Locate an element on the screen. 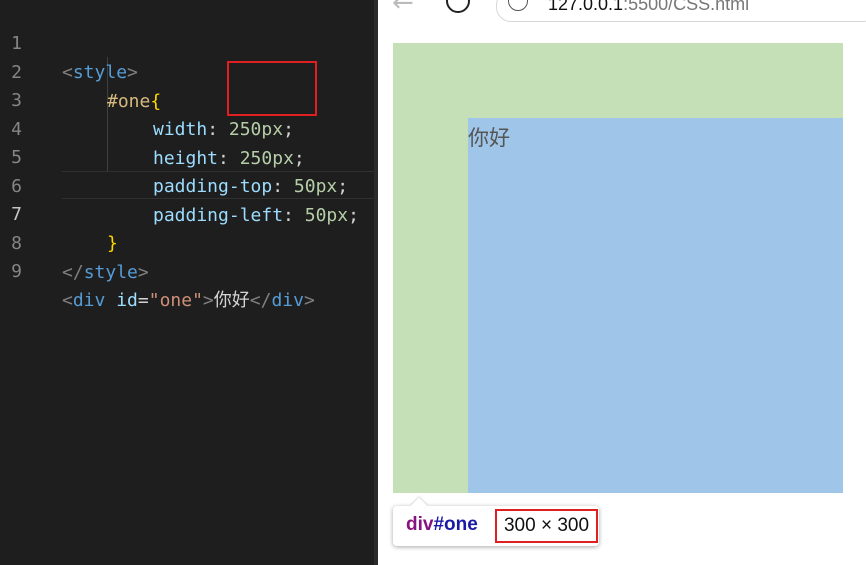 This screenshot has height=565, width=866. code-line-9: 9 <div id="one">你好</div> is located at coordinates (187, 269).